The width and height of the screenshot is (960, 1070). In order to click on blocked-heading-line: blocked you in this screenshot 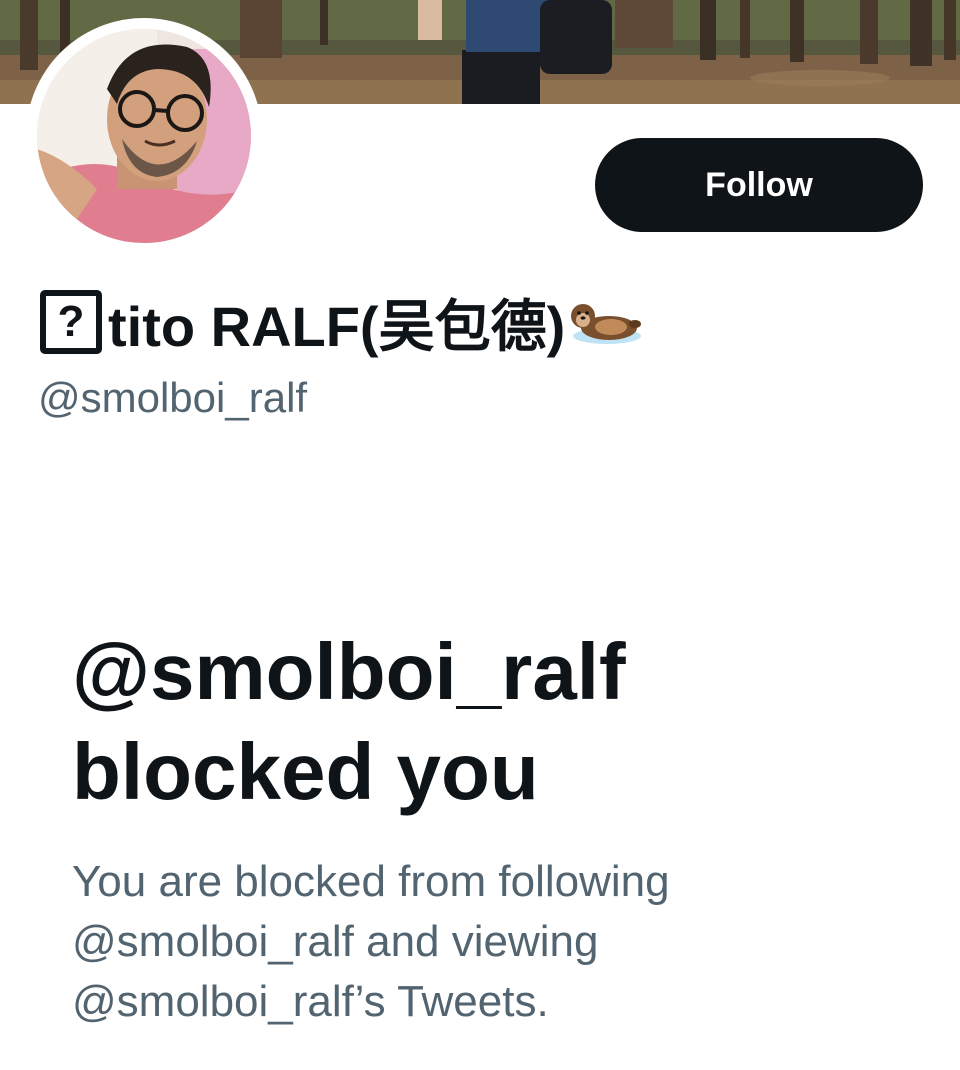, I will do `click(305, 771)`.